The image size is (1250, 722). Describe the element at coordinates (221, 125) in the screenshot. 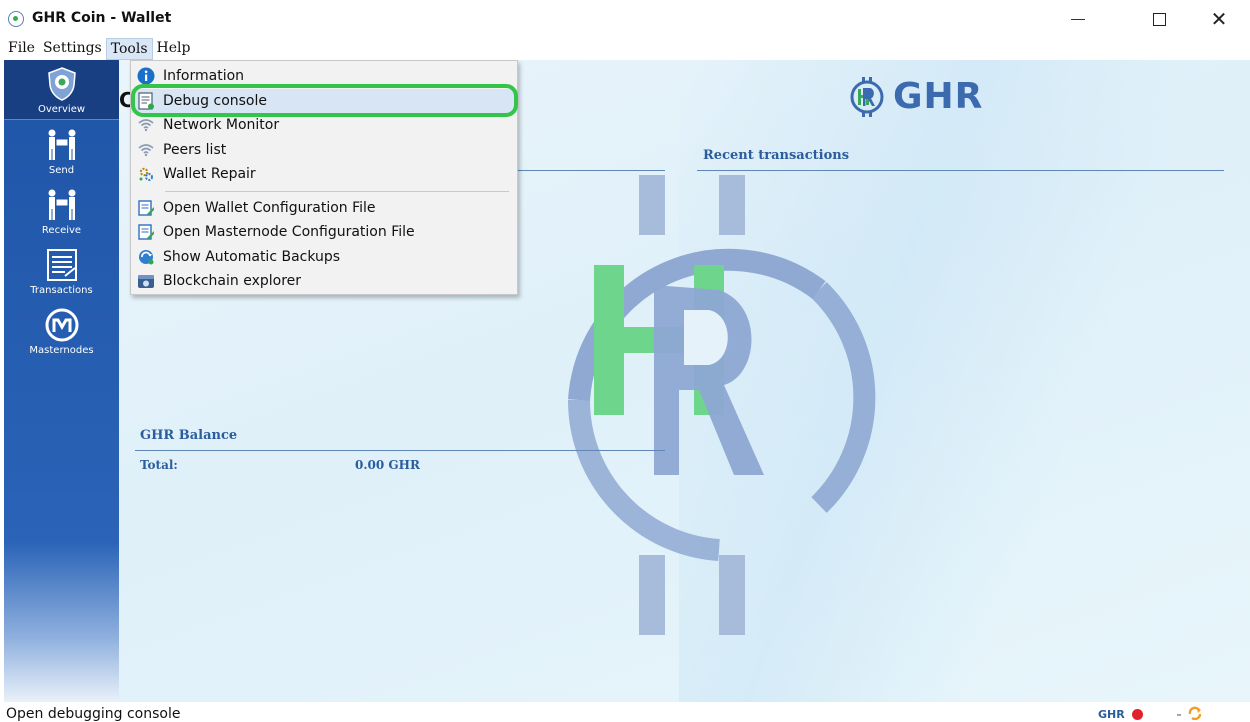

I see `menu-item-label: Network Monitor` at that location.